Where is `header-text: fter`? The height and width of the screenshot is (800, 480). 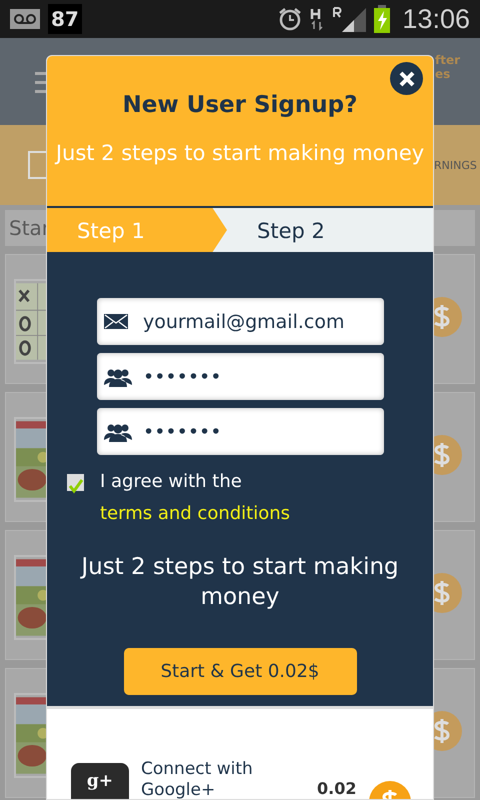
header-text: fter is located at coordinates (447, 60).